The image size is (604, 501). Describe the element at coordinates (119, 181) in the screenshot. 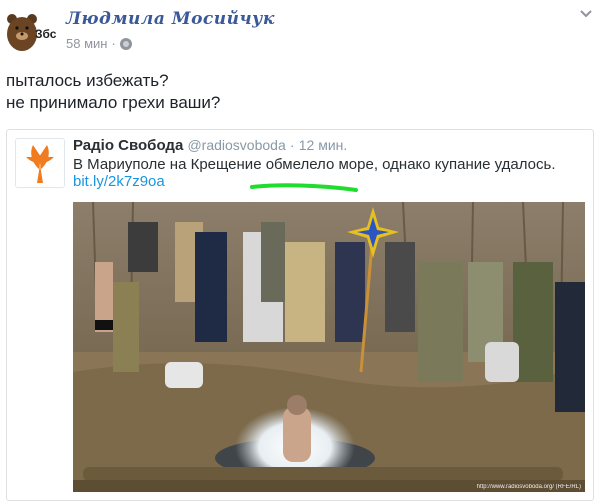

I see `tweet-link: bit.ly/2k7z9oa` at that location.